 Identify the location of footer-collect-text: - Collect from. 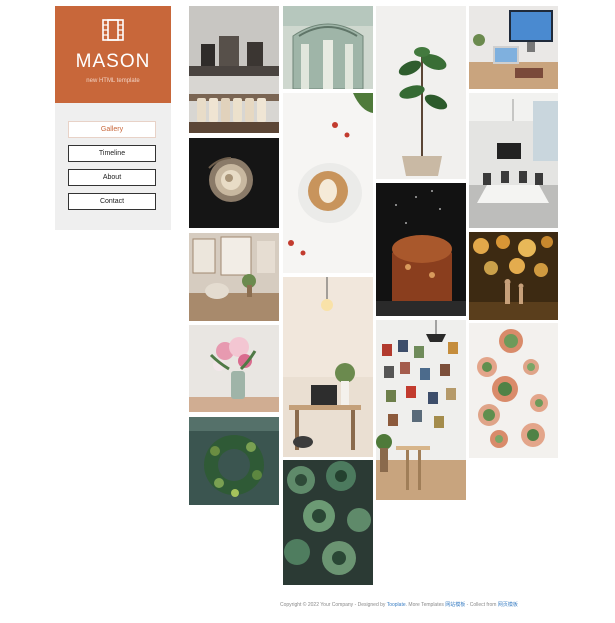
(481, 605).